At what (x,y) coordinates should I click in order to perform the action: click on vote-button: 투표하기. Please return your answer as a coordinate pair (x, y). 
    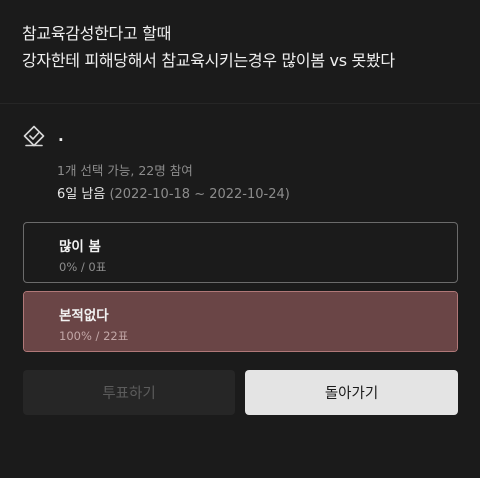
    Looking at the image, I should click on (129, 392).